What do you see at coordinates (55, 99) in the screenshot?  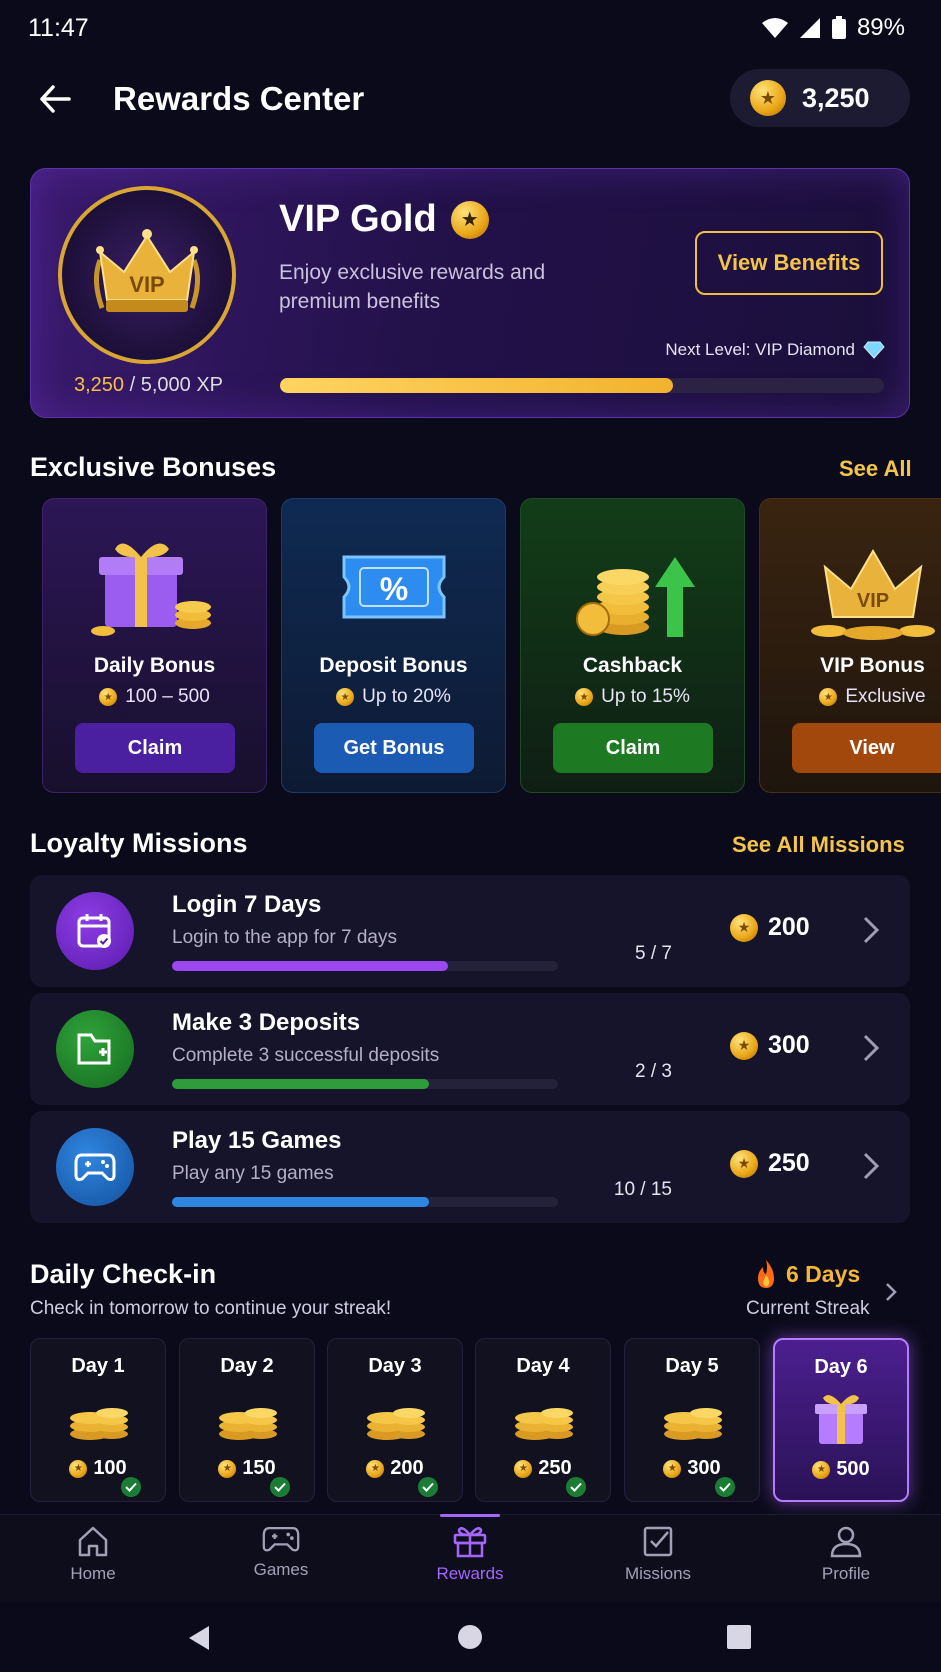 I see `back-button` at bounding box center [55, 99].